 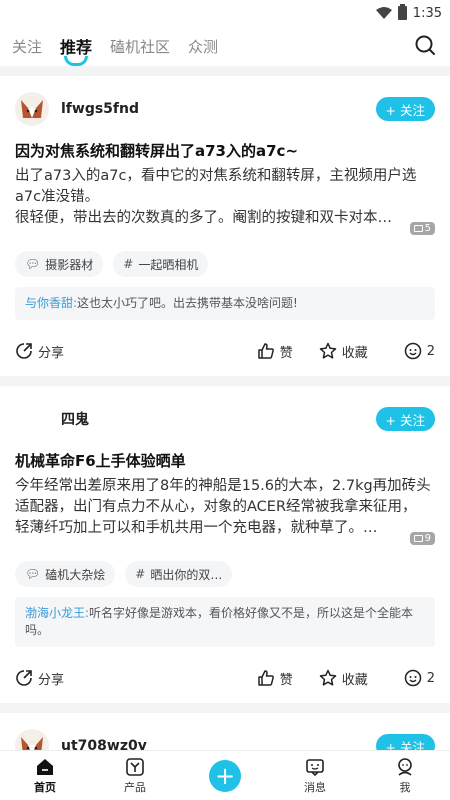 I want to click on post-card: ut708wz0v + 关注, so click(x=225, y=731).